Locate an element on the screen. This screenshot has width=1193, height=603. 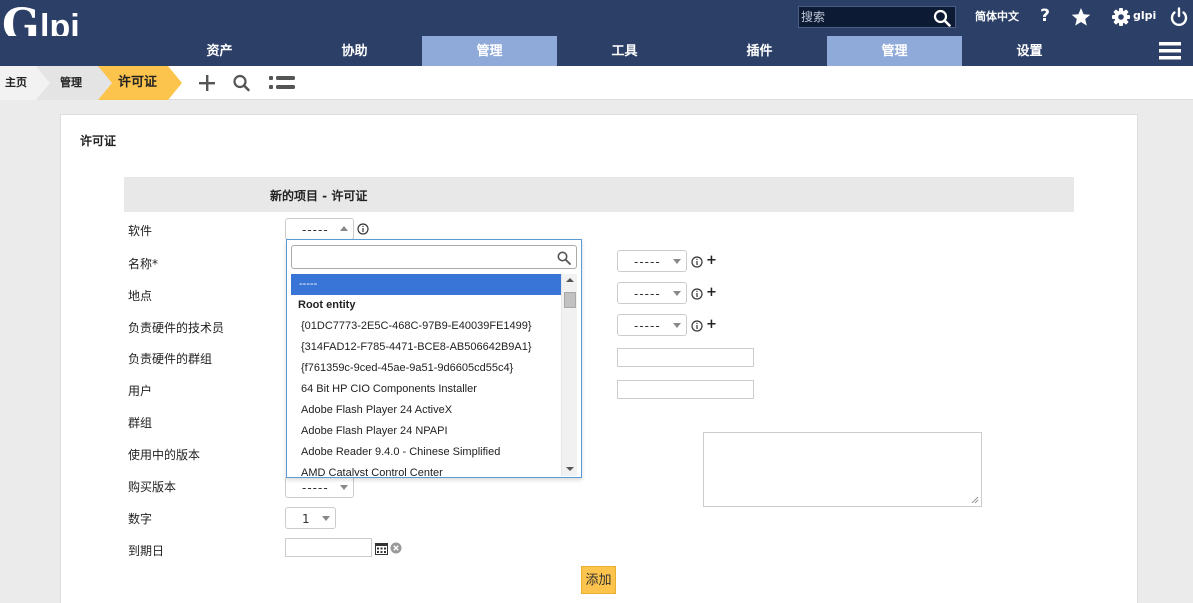
nav-item-plugins: 插件 is located at coordinates (759, 51).